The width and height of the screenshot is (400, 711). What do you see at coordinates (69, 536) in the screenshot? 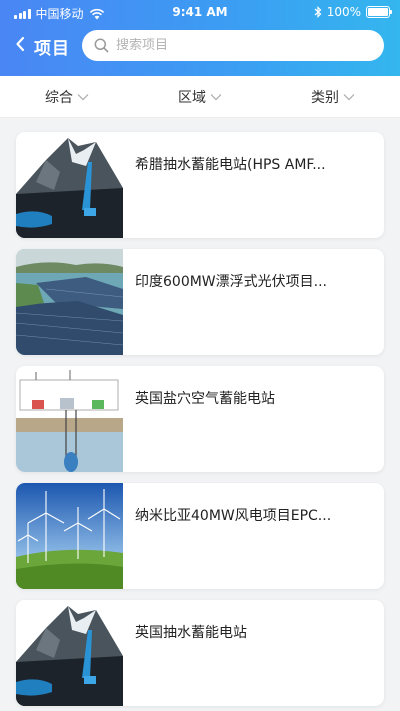
I see `project-thumbnail-wind-farm` at bounding box center [69, 536].